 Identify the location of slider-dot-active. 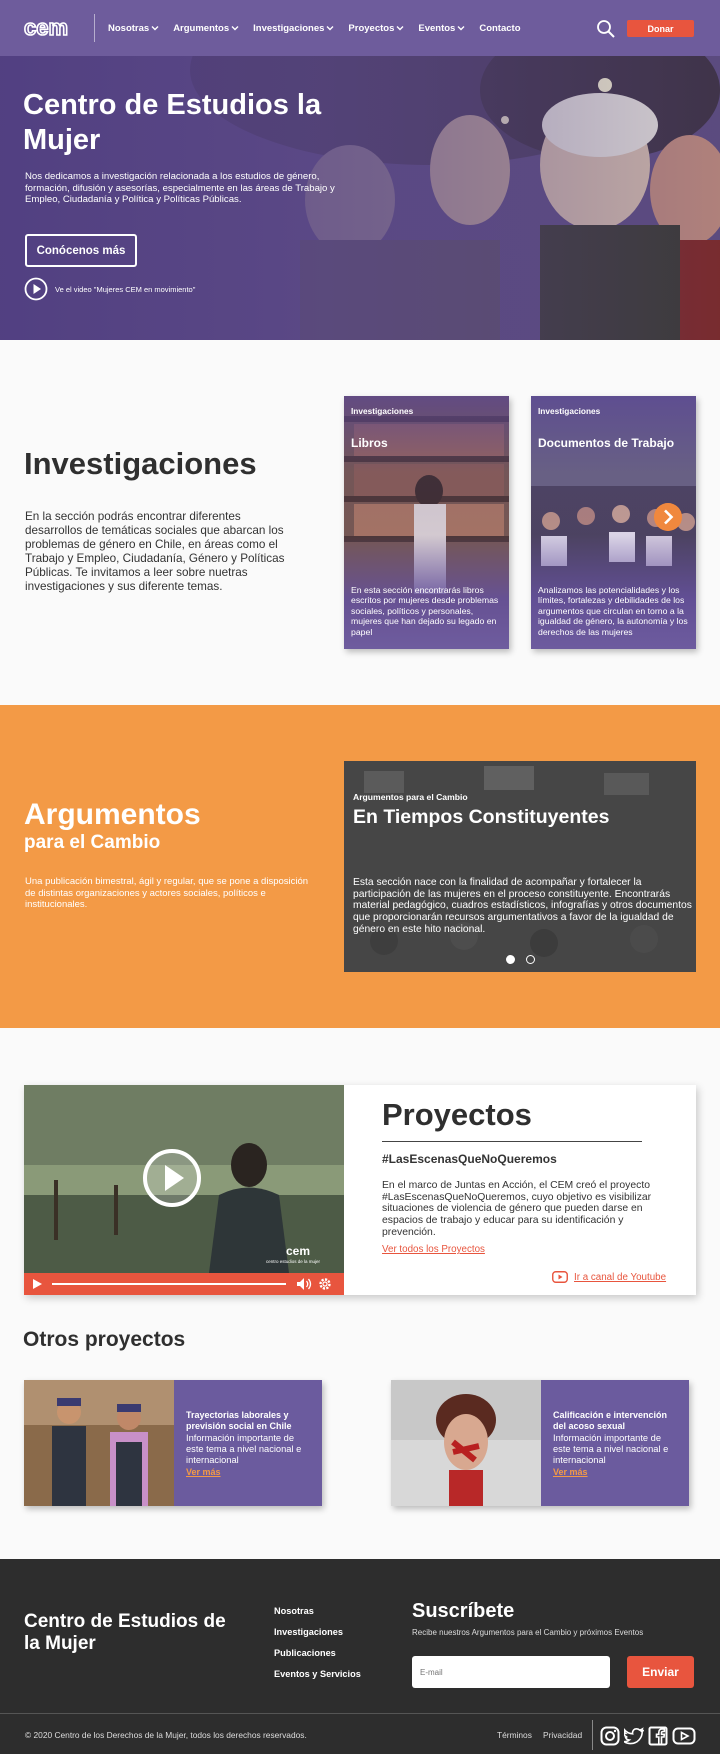
(510, 959).